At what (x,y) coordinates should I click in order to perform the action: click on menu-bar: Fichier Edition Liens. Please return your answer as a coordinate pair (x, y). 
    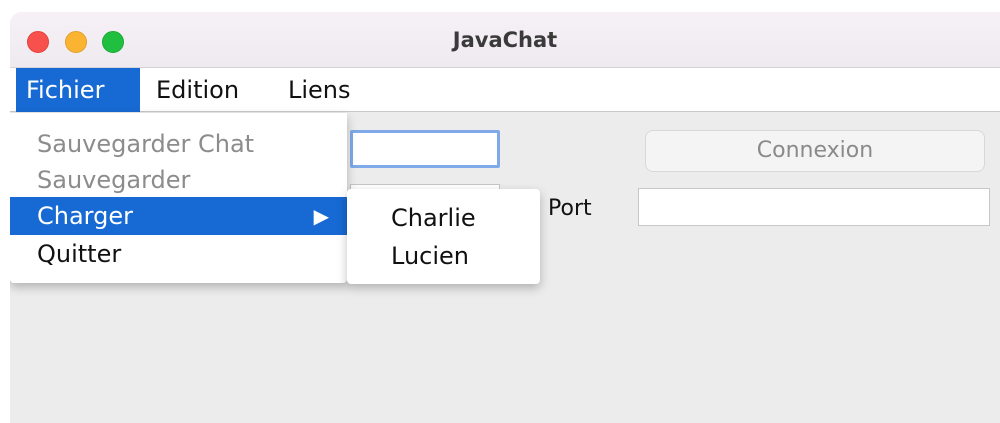
    Looking at the image, I should click on (505, 90).